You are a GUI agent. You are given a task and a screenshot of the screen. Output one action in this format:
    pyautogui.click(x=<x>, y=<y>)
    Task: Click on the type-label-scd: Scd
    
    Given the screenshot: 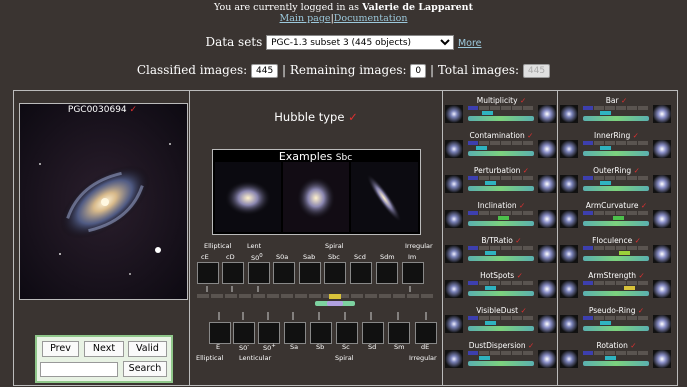 What is the action you would take?
    pyautogui.click(x=360, y=257)
    